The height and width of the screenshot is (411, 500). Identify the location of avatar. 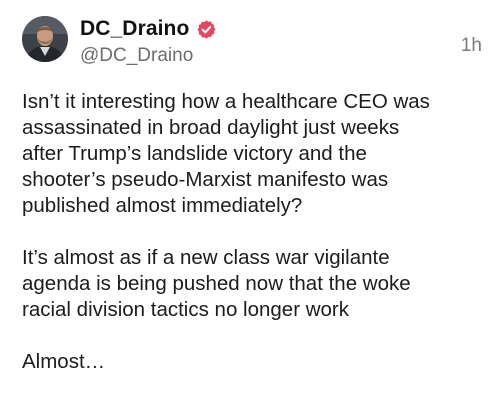
(45, 39).